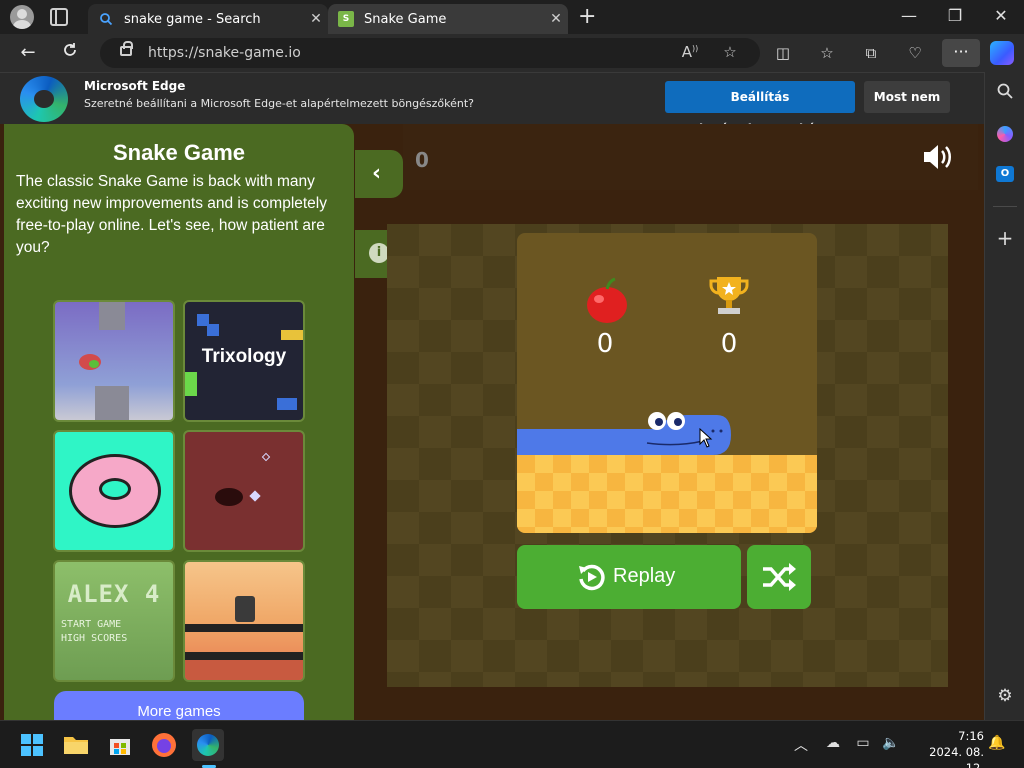 Image resolution: width=1024 pixels, height=768 pixels. Describe the element at coordinates (346, 19) in the screenshot. I see `snake-game-favicon: S` at that location.